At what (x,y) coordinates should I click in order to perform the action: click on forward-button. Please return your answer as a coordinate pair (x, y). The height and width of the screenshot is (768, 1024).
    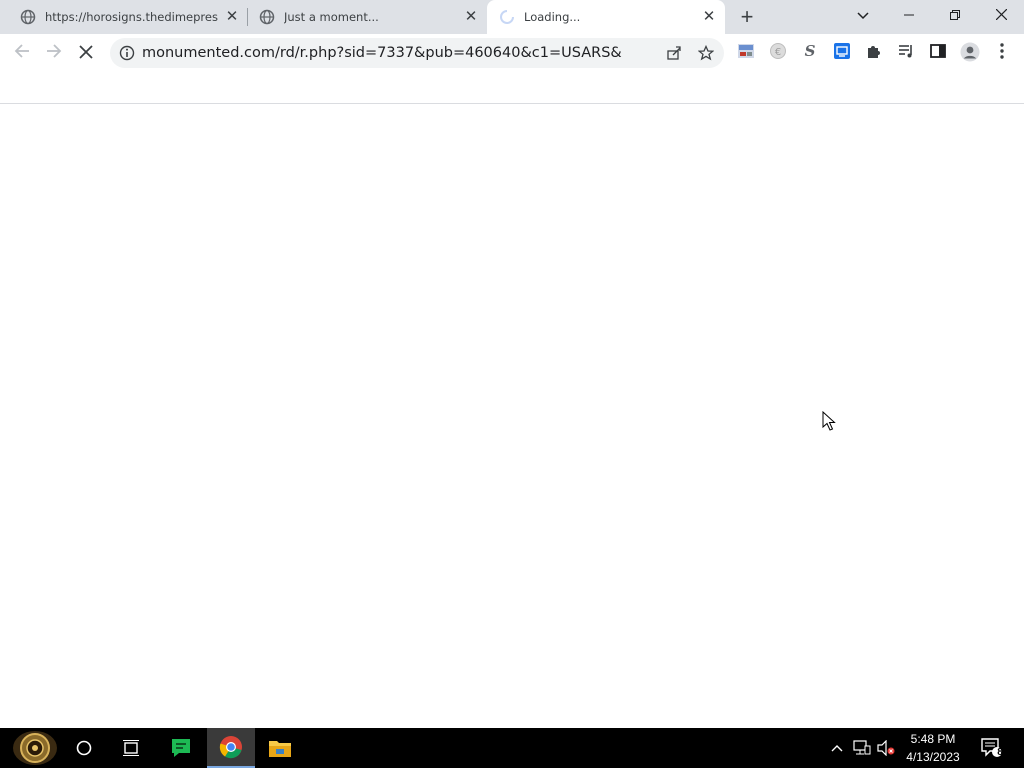
    Looking at the image, I should click on (54, 53).